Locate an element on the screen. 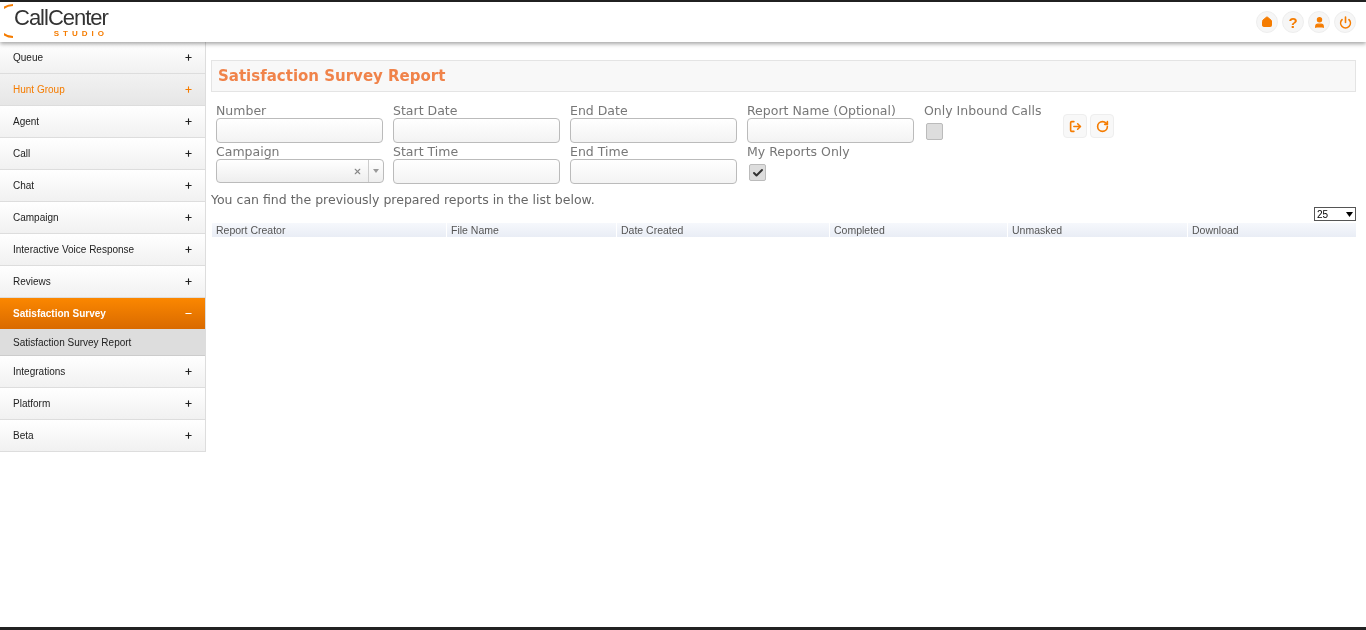  power-button is located at coordinates (1345, 22).